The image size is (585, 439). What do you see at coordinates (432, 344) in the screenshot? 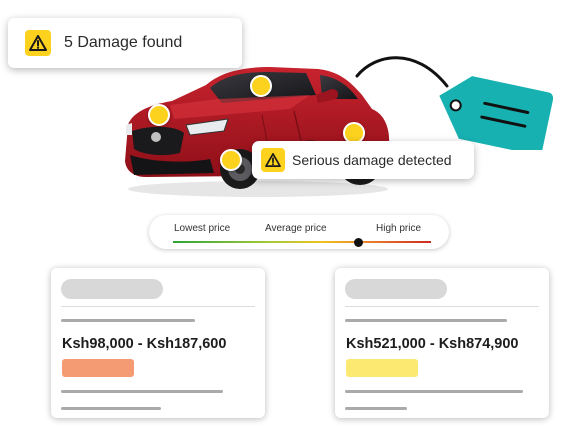
I see `price-range: Ksh521,000 - Ksh874,900` at bounding box center [432, 344].